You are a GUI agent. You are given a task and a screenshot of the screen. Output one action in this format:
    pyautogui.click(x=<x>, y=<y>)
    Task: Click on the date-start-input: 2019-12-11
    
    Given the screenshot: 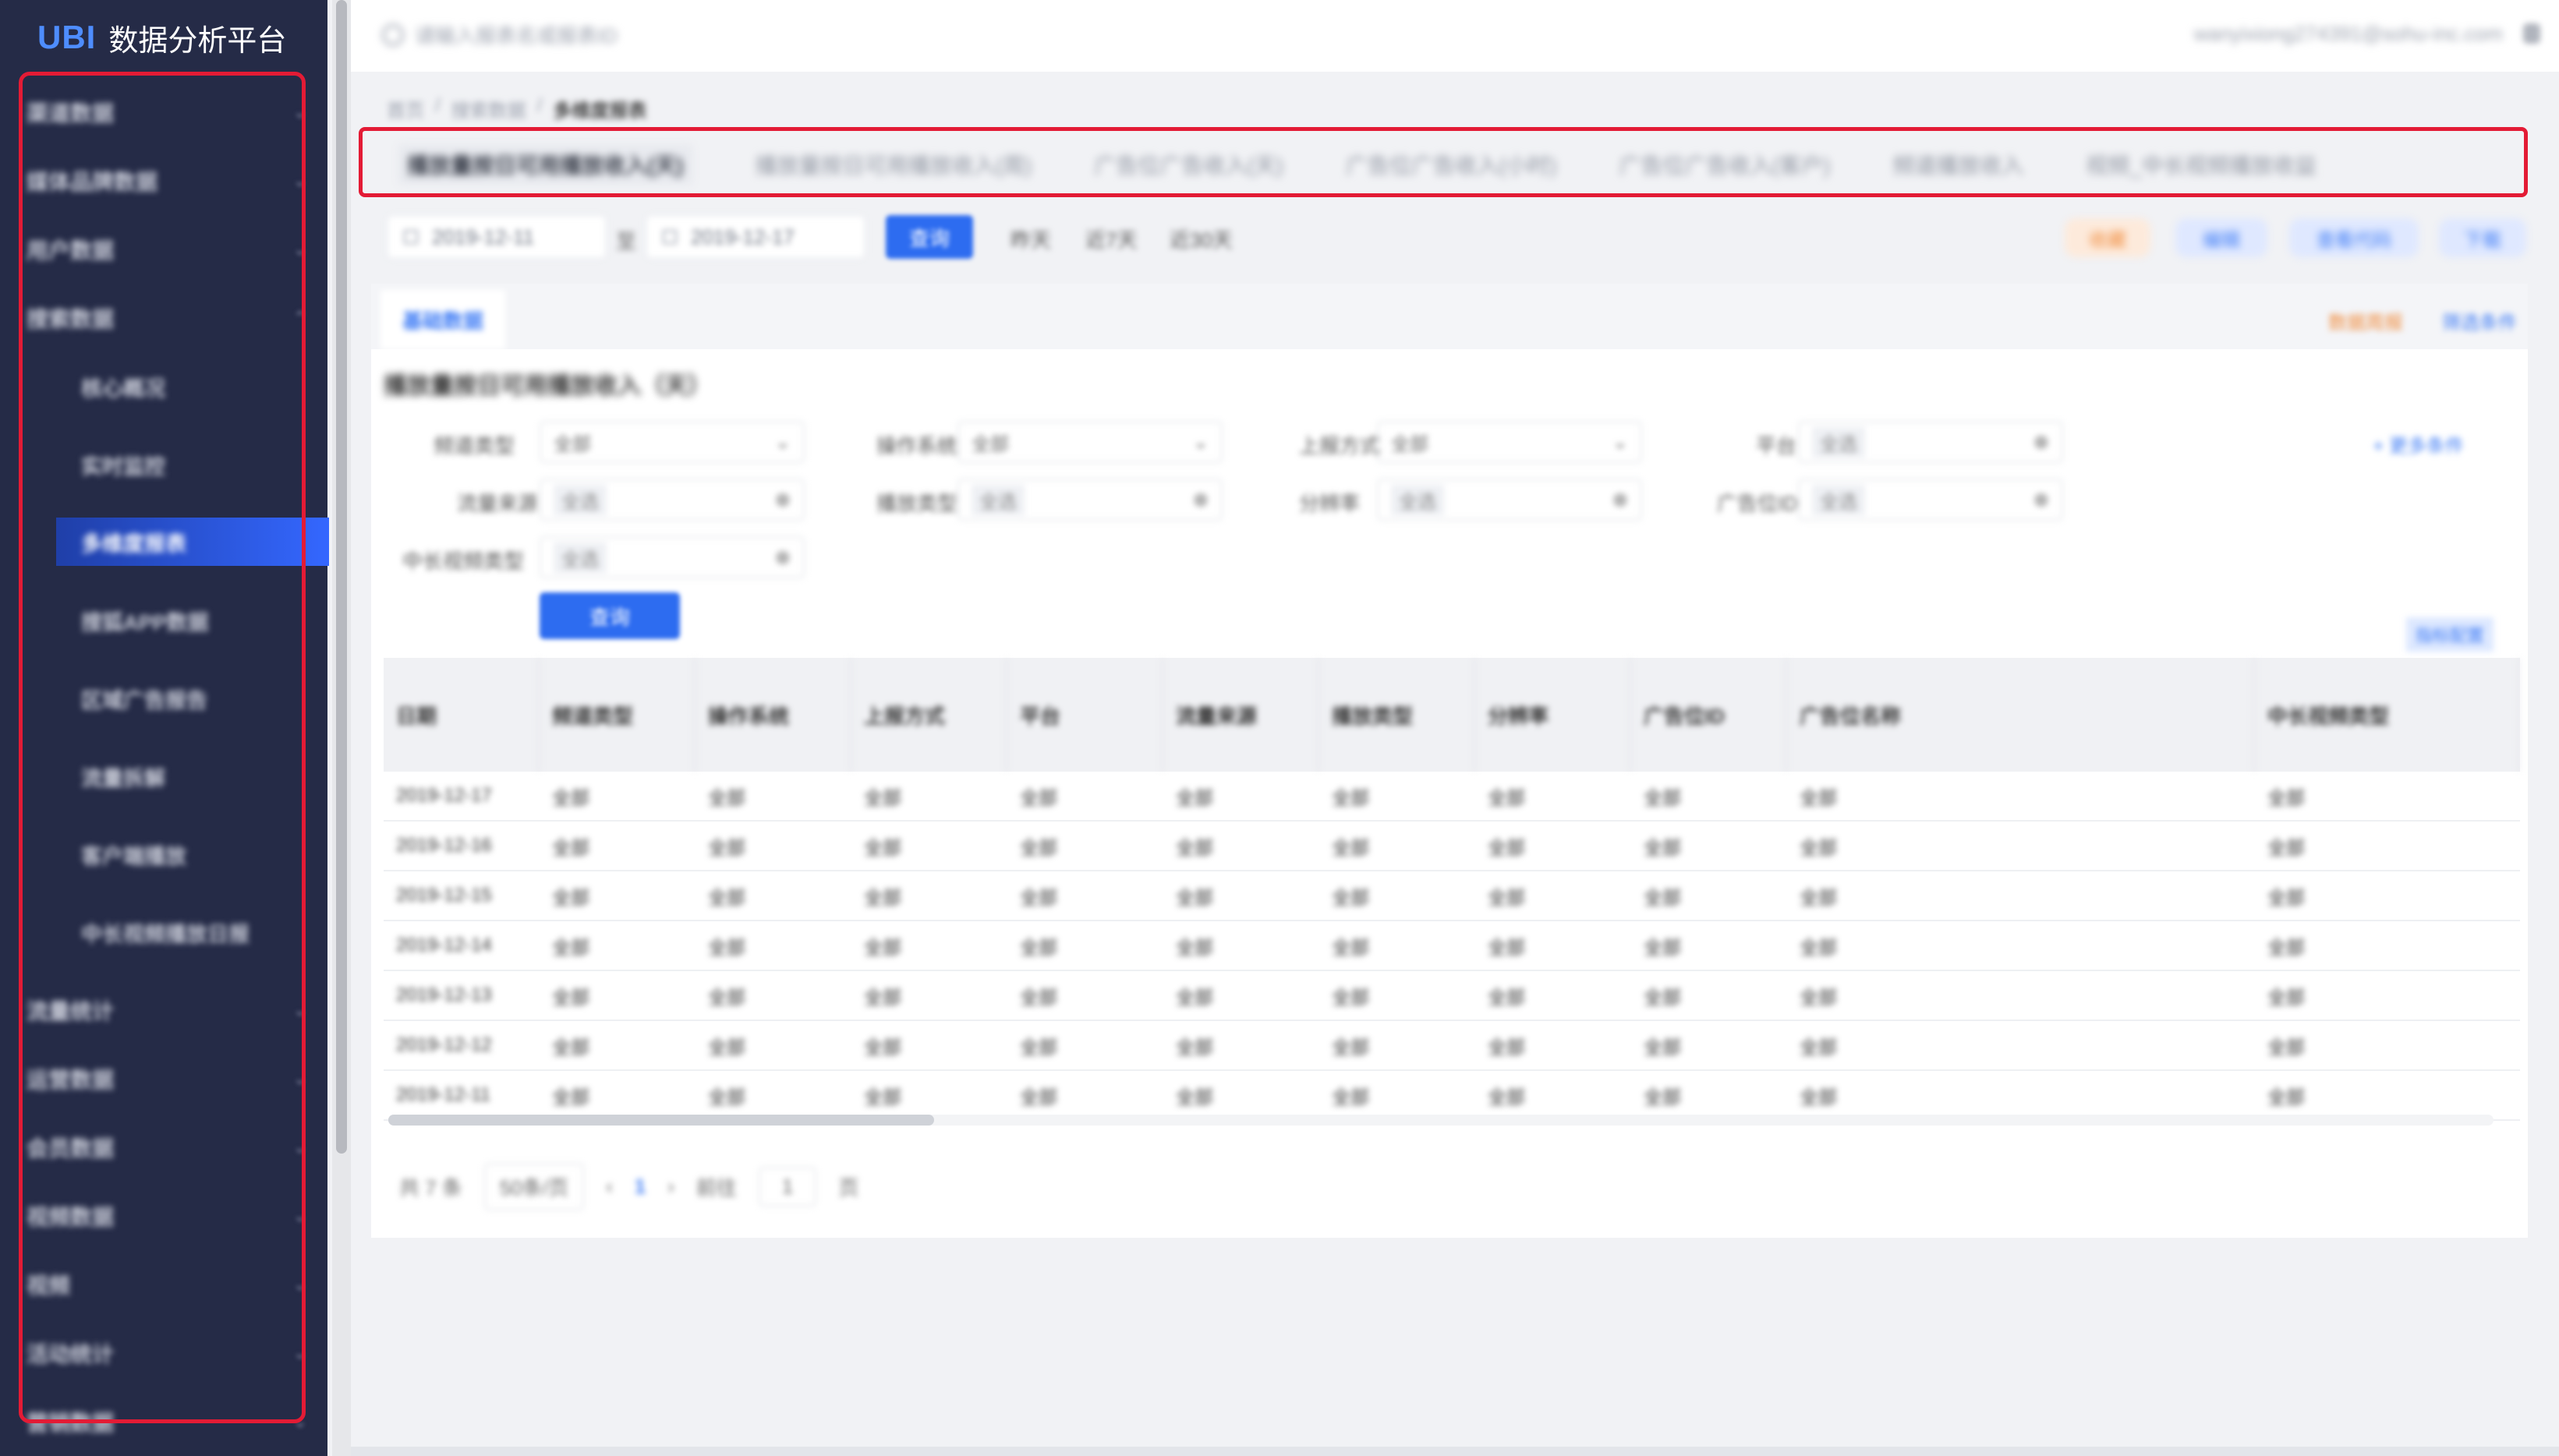 What is the action you would take?
    pyautogui.click(x=497, y=237)
    